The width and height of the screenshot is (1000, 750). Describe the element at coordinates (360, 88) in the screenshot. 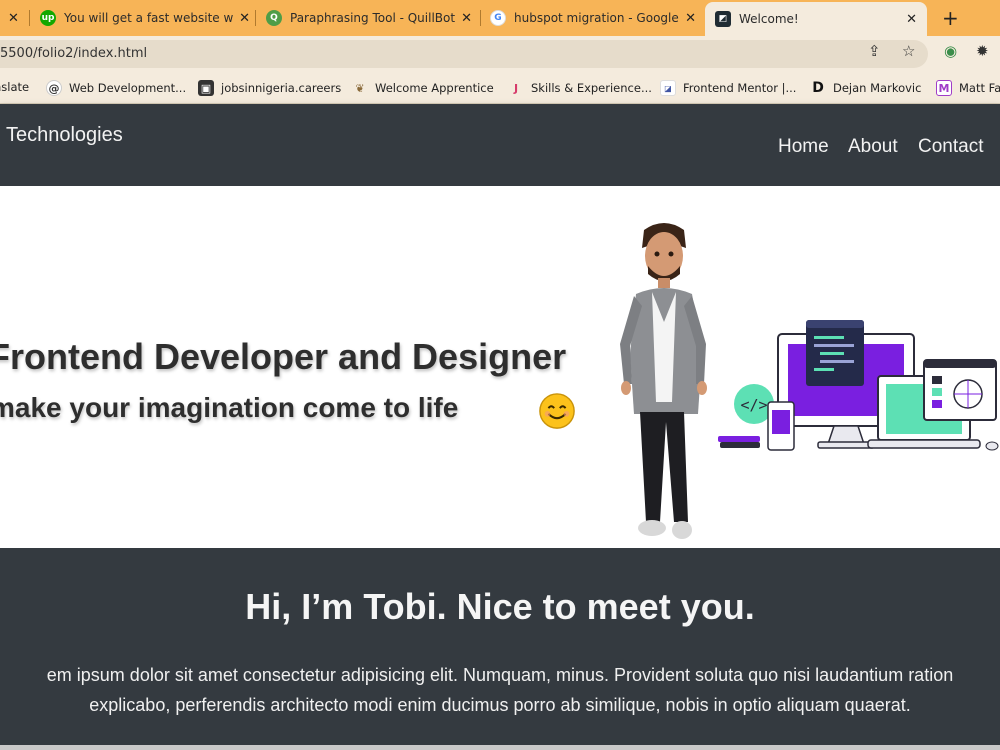

I see `ant-icon: ❦` at that location.